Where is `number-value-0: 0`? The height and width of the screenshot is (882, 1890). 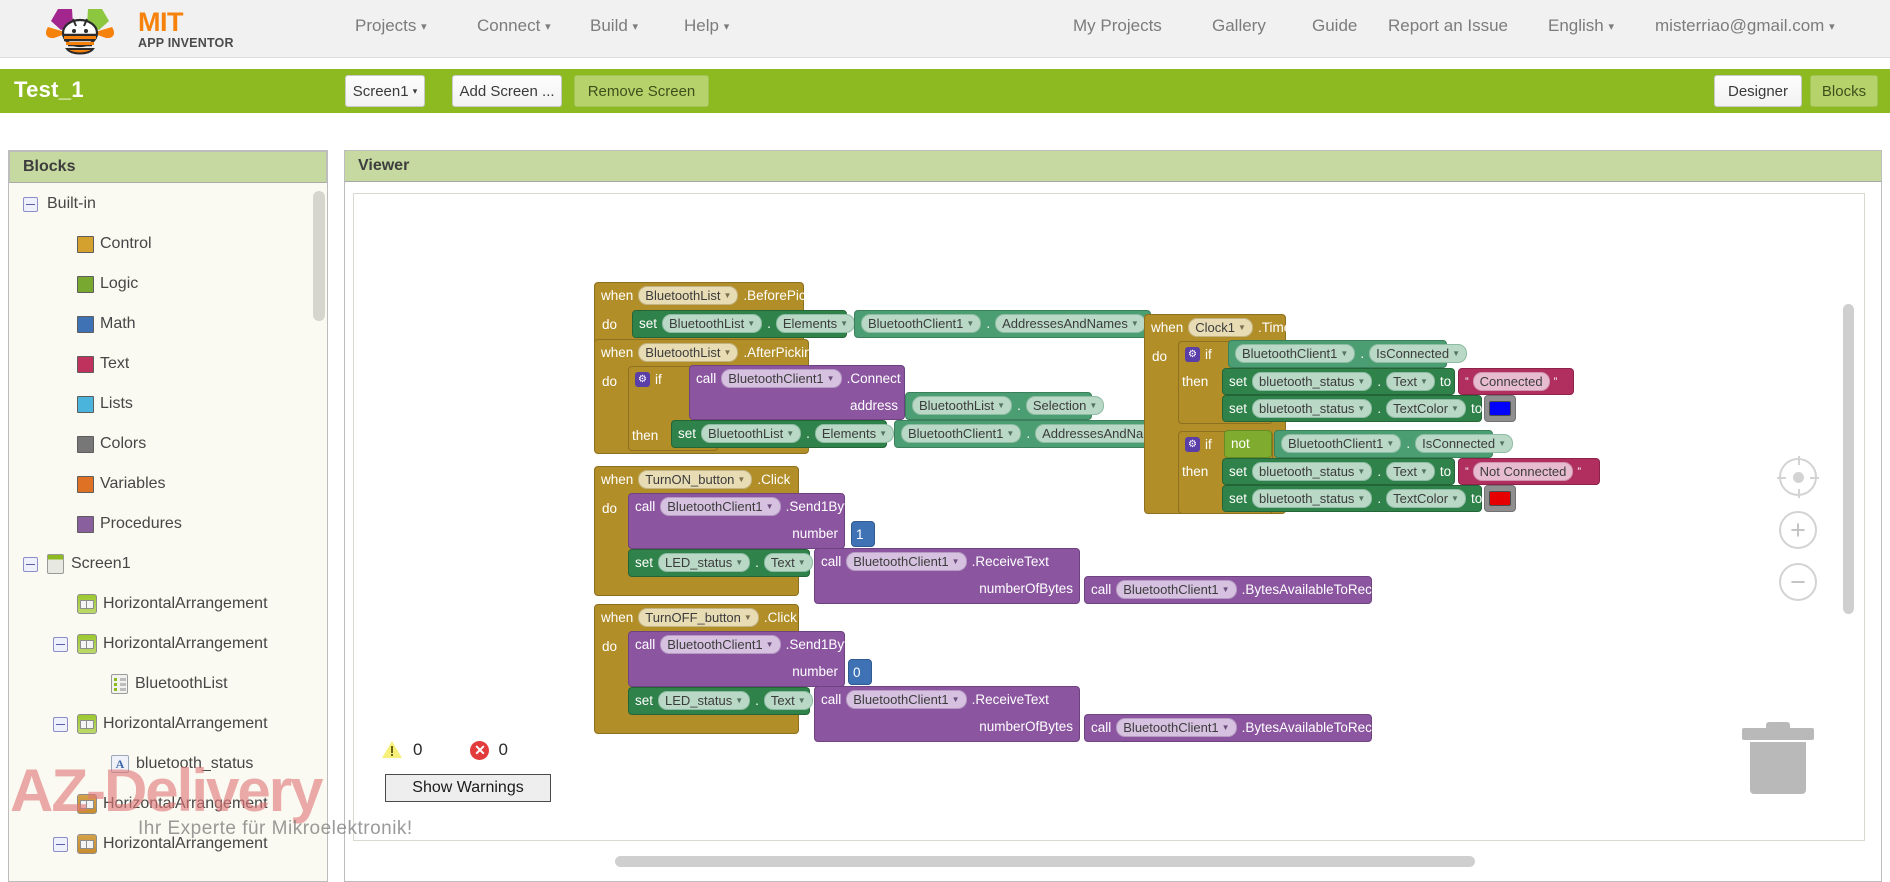 number-value-0: 0 is located at coordinates (857, 672).